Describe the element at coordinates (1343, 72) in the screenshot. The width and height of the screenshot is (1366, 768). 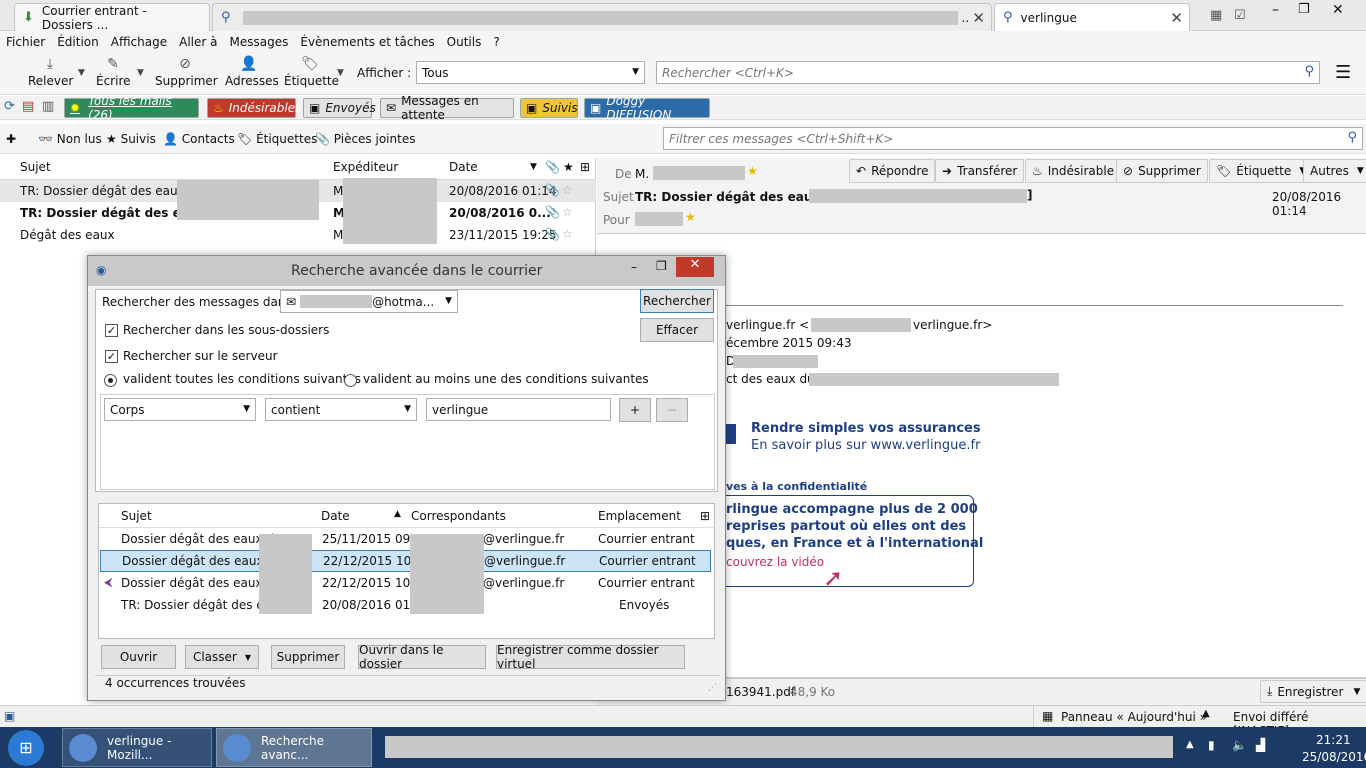
I see `hamburger-menu-icon: ☰` at that location.